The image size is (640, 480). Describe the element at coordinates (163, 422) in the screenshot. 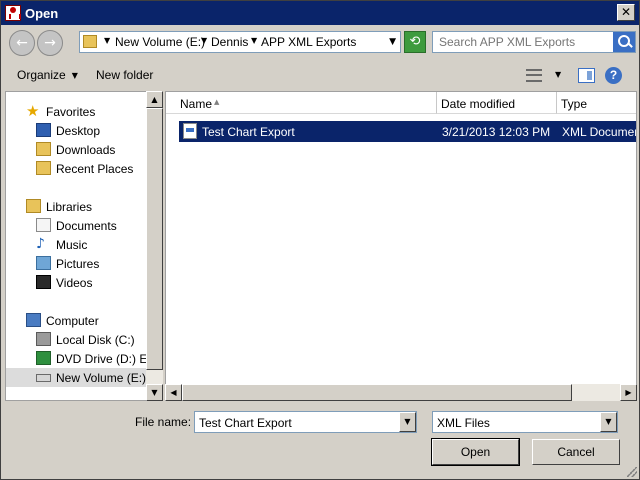

I see `file-name-label: File name:` at that location.